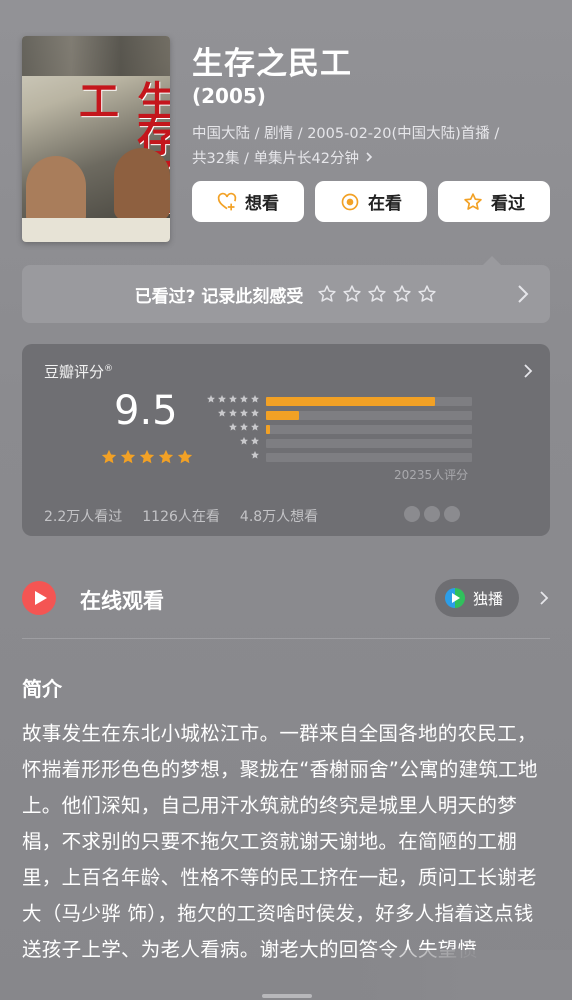 This screenshot has width=572, height=1000. I want to click on poster-figure-right, so click(142, 184).